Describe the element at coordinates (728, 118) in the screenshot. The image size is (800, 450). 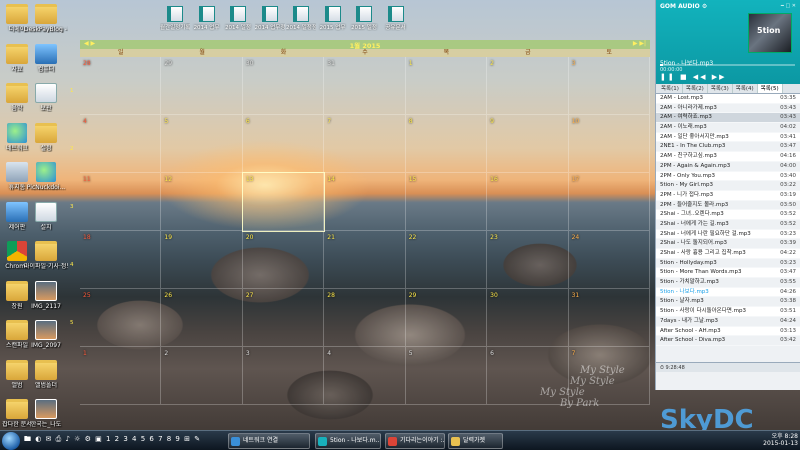
I see `playlist-row: 2AM - 여력하죠.mp3 03:43` at that location.